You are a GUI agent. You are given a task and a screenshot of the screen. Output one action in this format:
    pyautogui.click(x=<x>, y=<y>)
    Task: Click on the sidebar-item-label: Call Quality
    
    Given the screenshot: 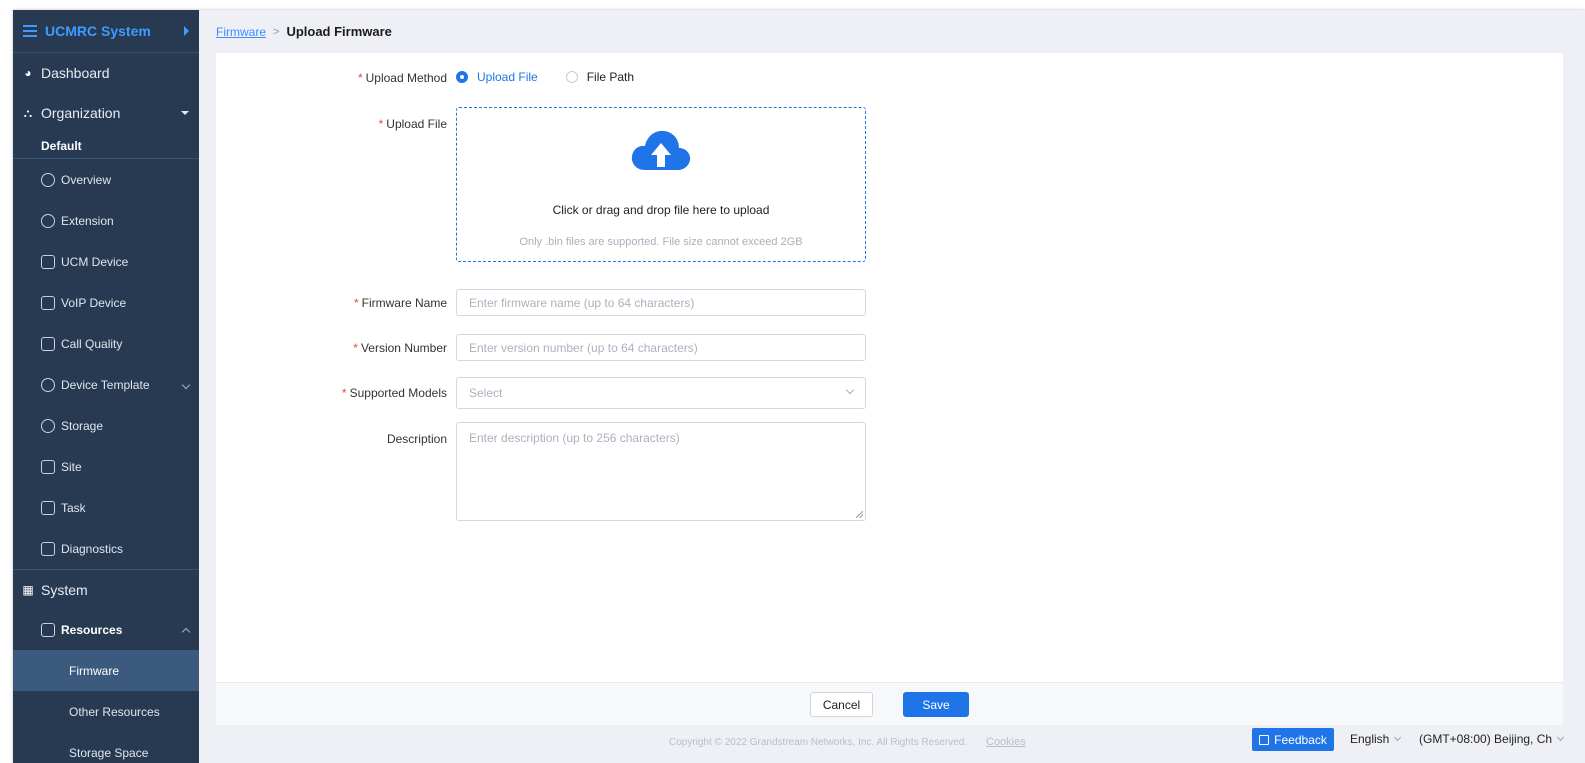 What is the action you would take?
    pyautogui.click(x=92, y=343)
    